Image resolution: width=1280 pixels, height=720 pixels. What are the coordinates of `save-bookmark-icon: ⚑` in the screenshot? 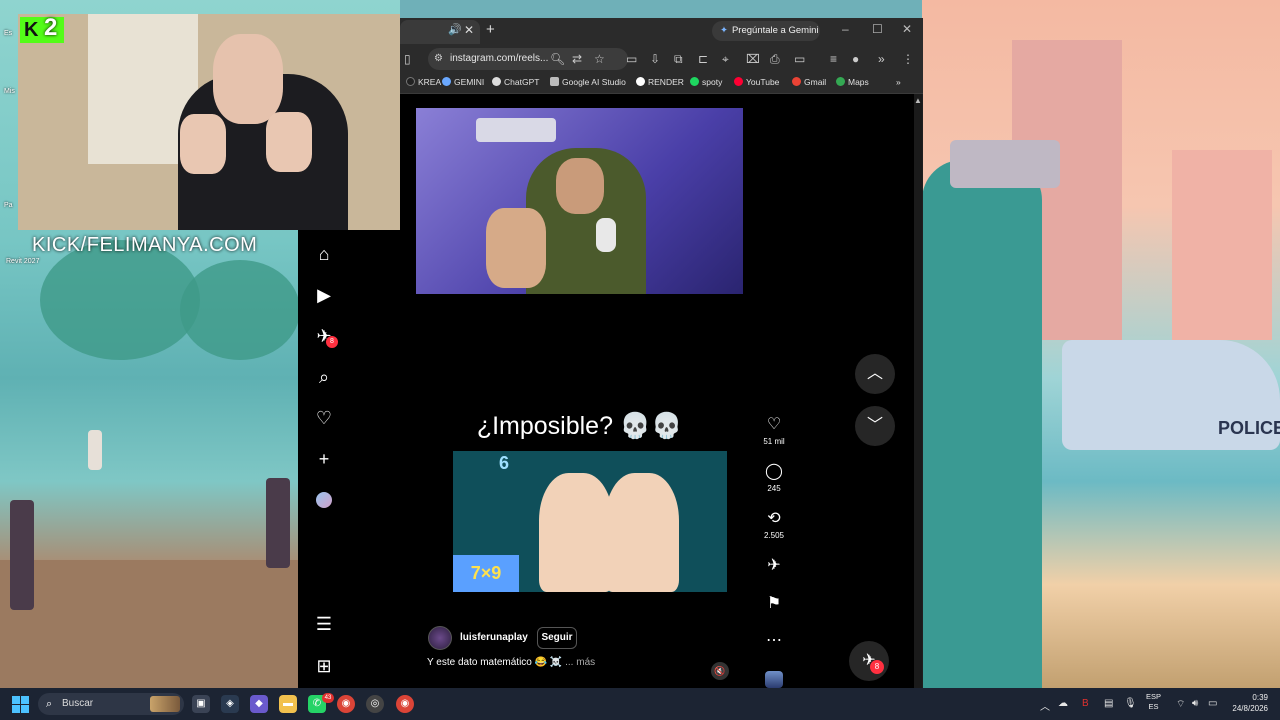 It's located at (774, 603).